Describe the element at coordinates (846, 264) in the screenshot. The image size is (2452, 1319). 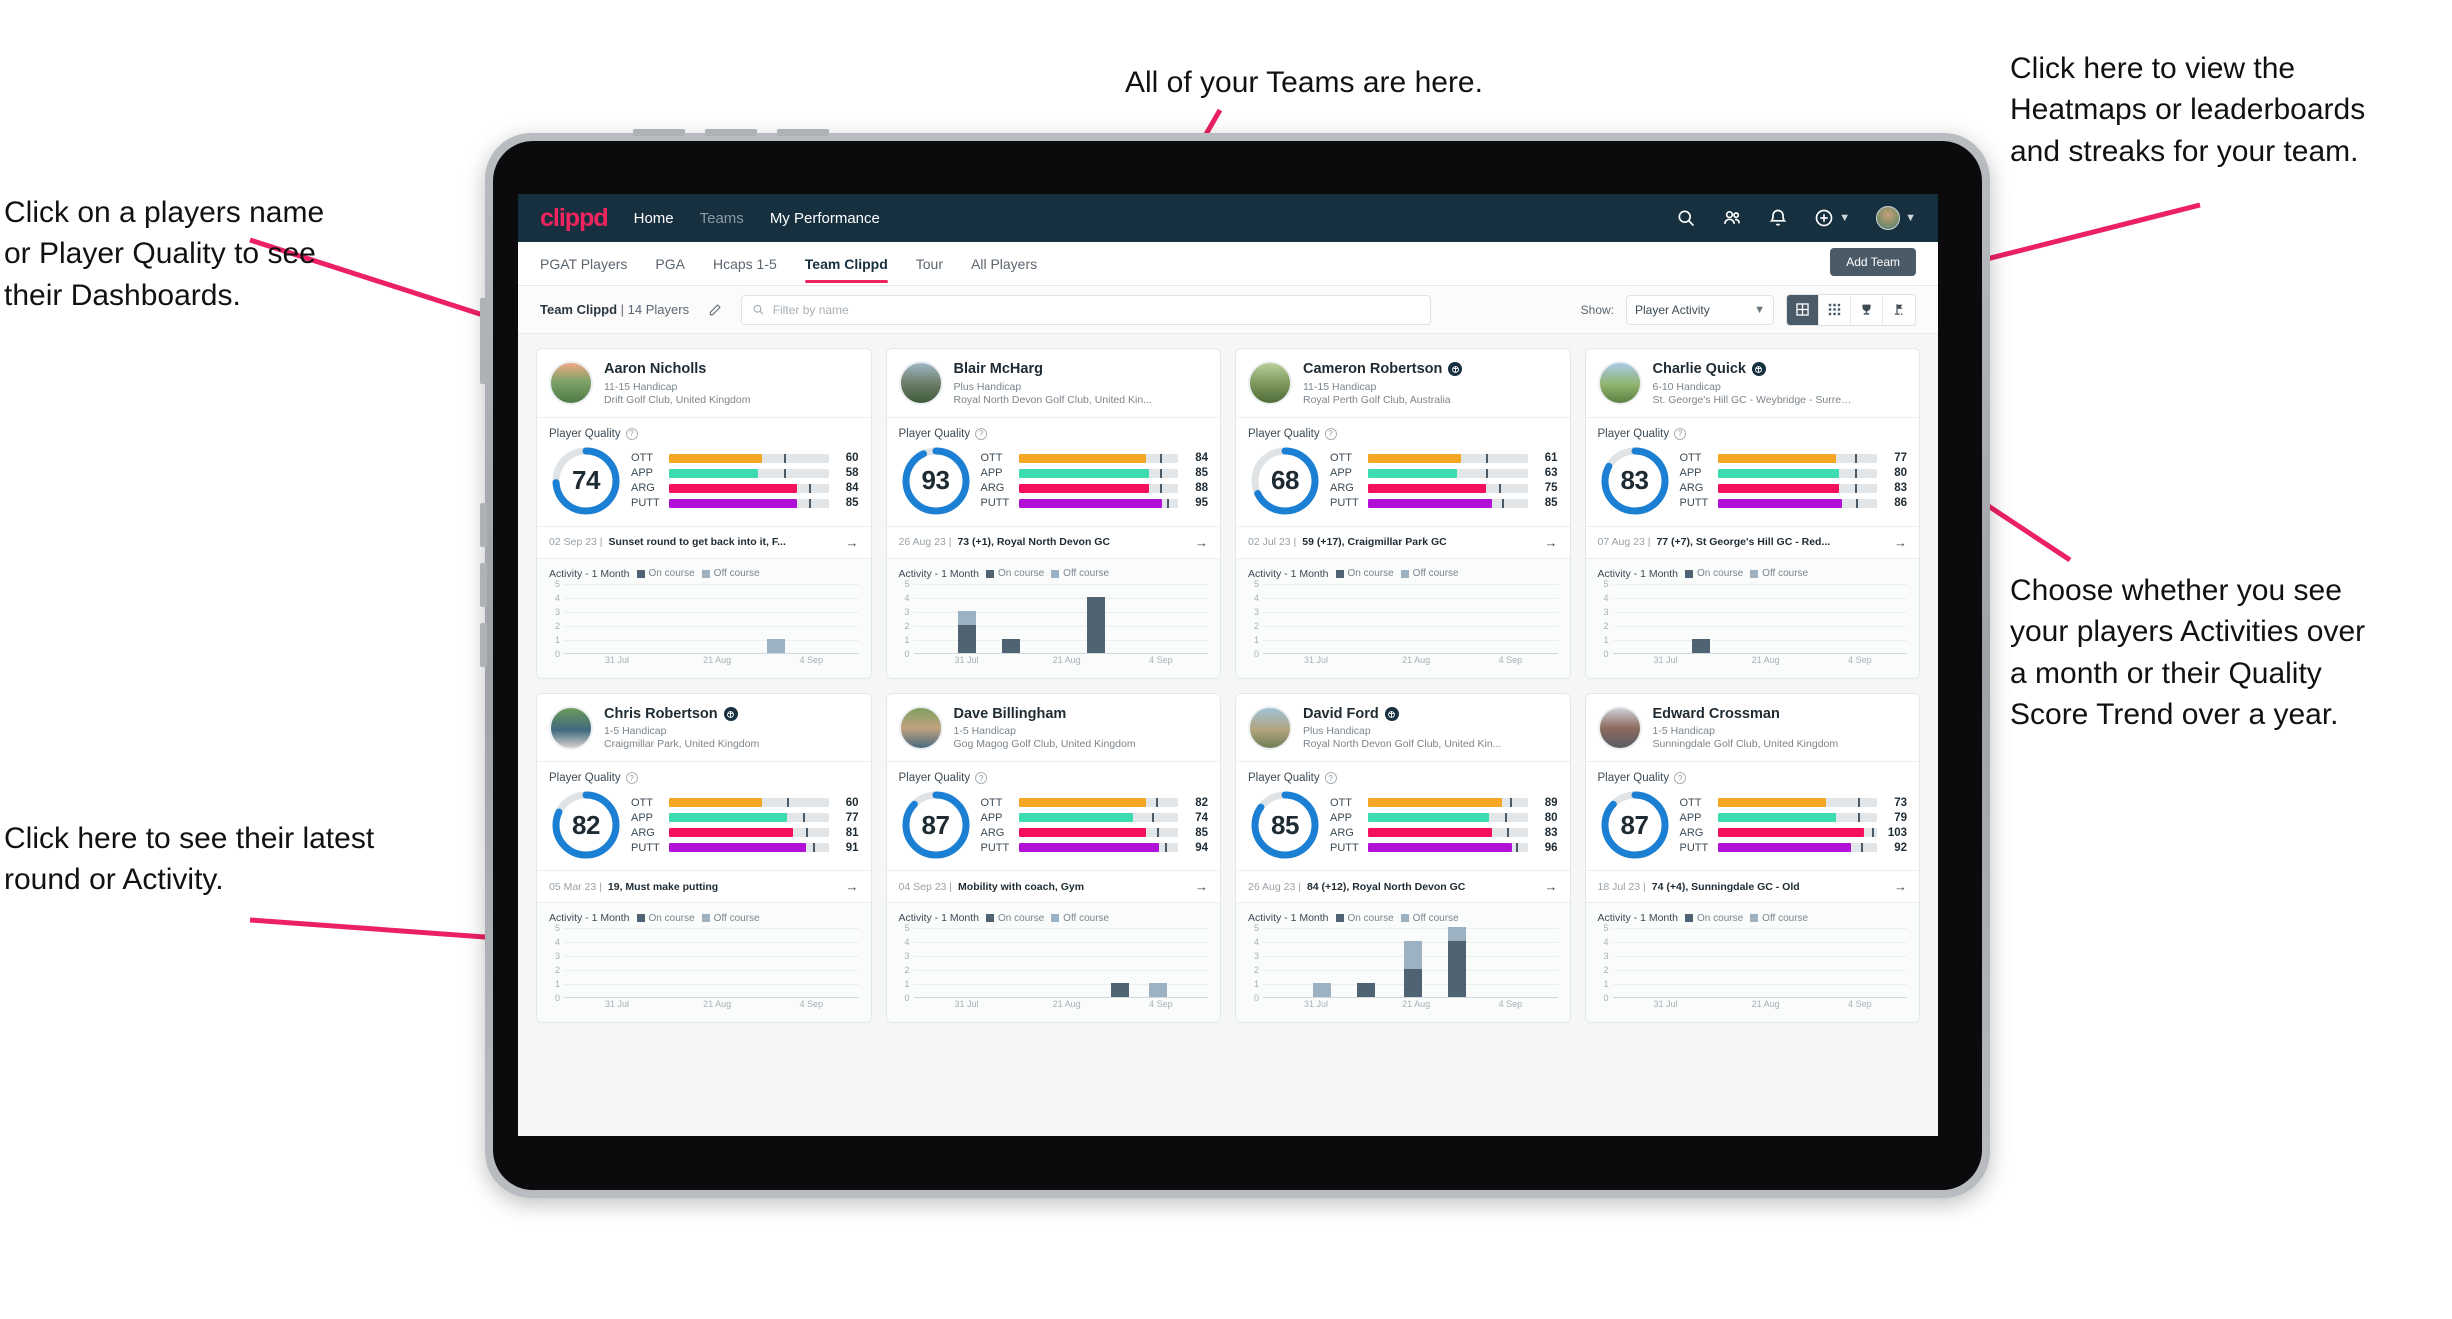
I see `tab-team-clippd: Team Clippd` at that location.